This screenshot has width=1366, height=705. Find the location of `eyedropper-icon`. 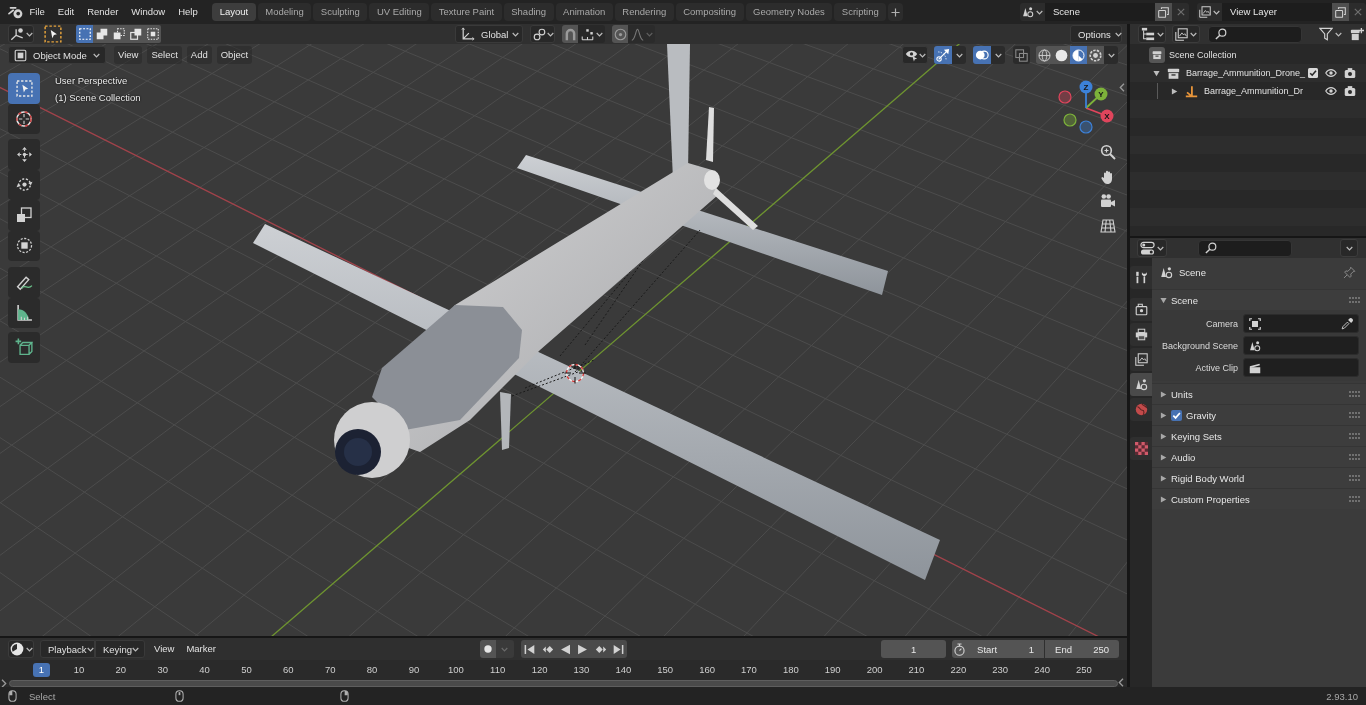

eyedropper-icon is located at coordinates (1347, 323).